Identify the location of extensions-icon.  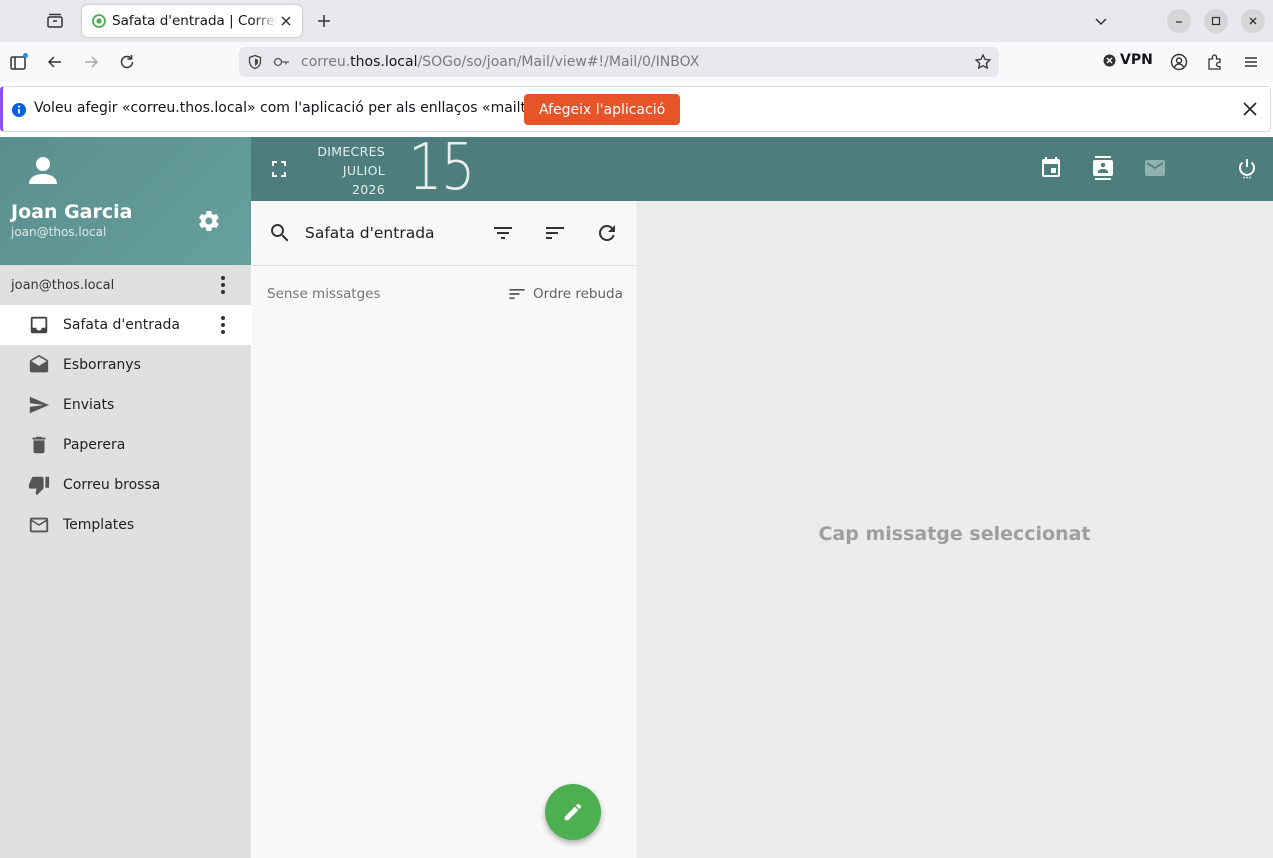
(1215, 62).